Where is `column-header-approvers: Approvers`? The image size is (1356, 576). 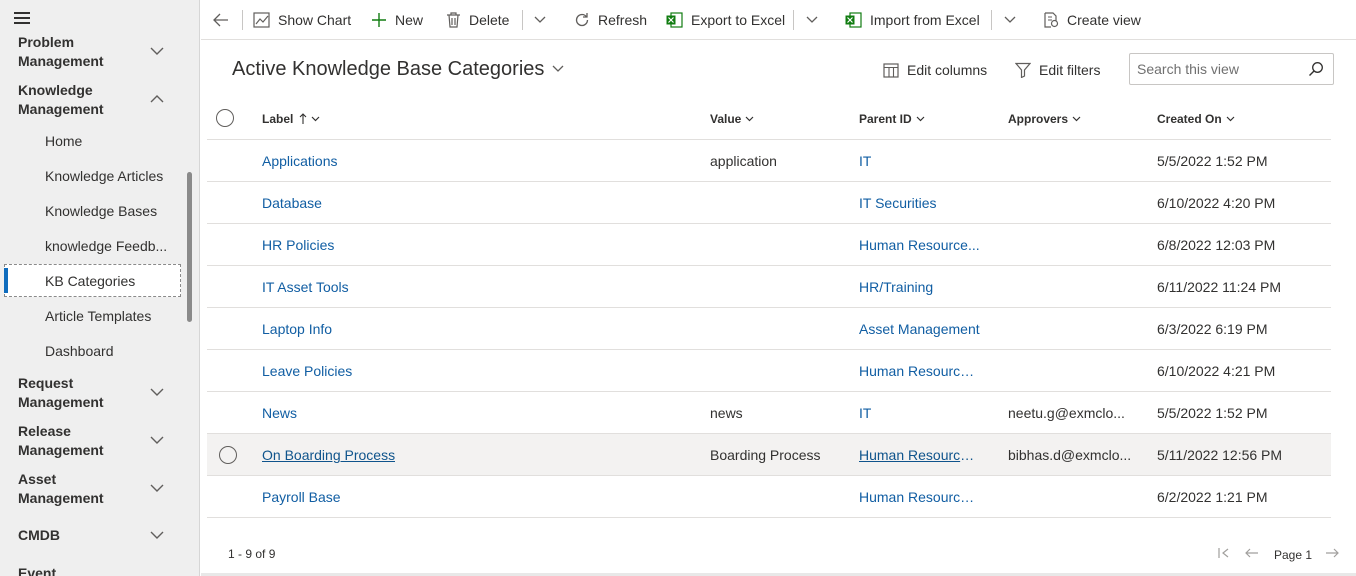
column-header-approvers: Approvers is located at coordinates (1044, 119).